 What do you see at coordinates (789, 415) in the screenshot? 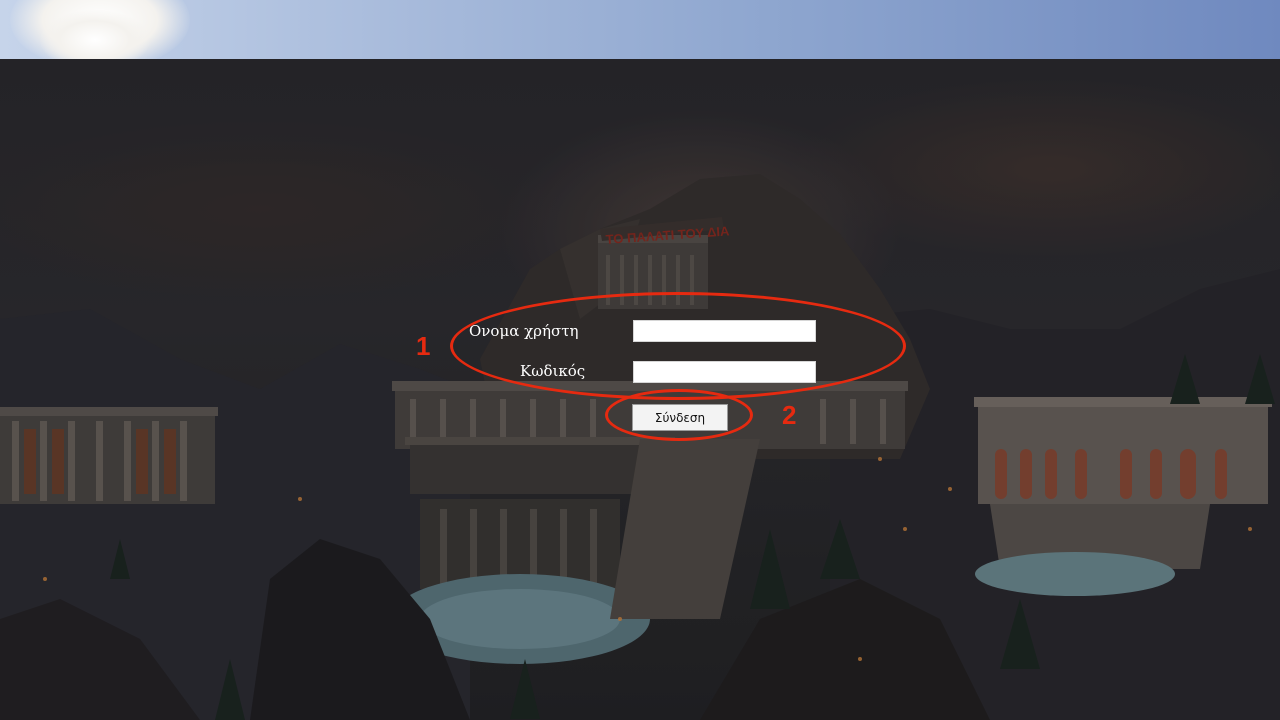
I see `annotation-number-2: 2` at bounding box center [789, 415].